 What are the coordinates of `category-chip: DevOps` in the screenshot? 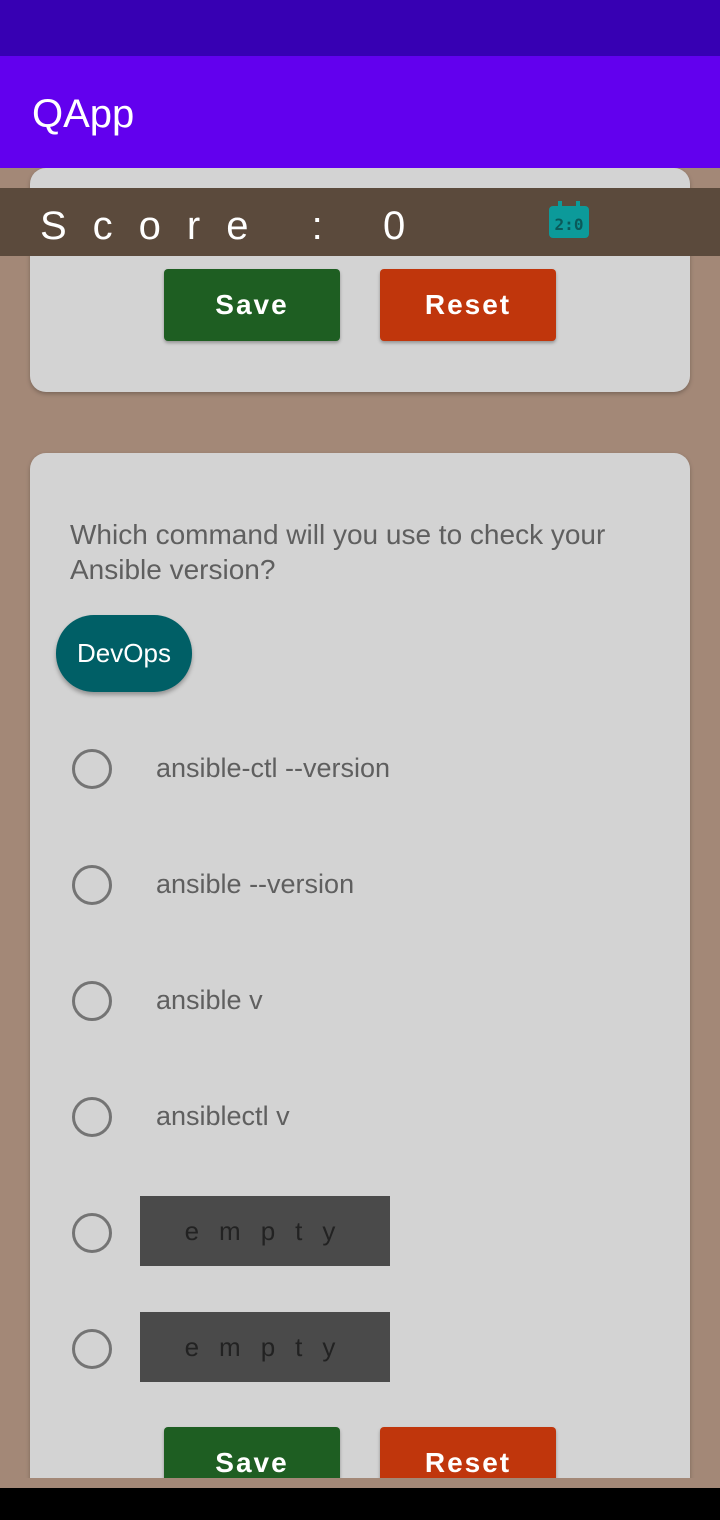 It's located at (124, 653).